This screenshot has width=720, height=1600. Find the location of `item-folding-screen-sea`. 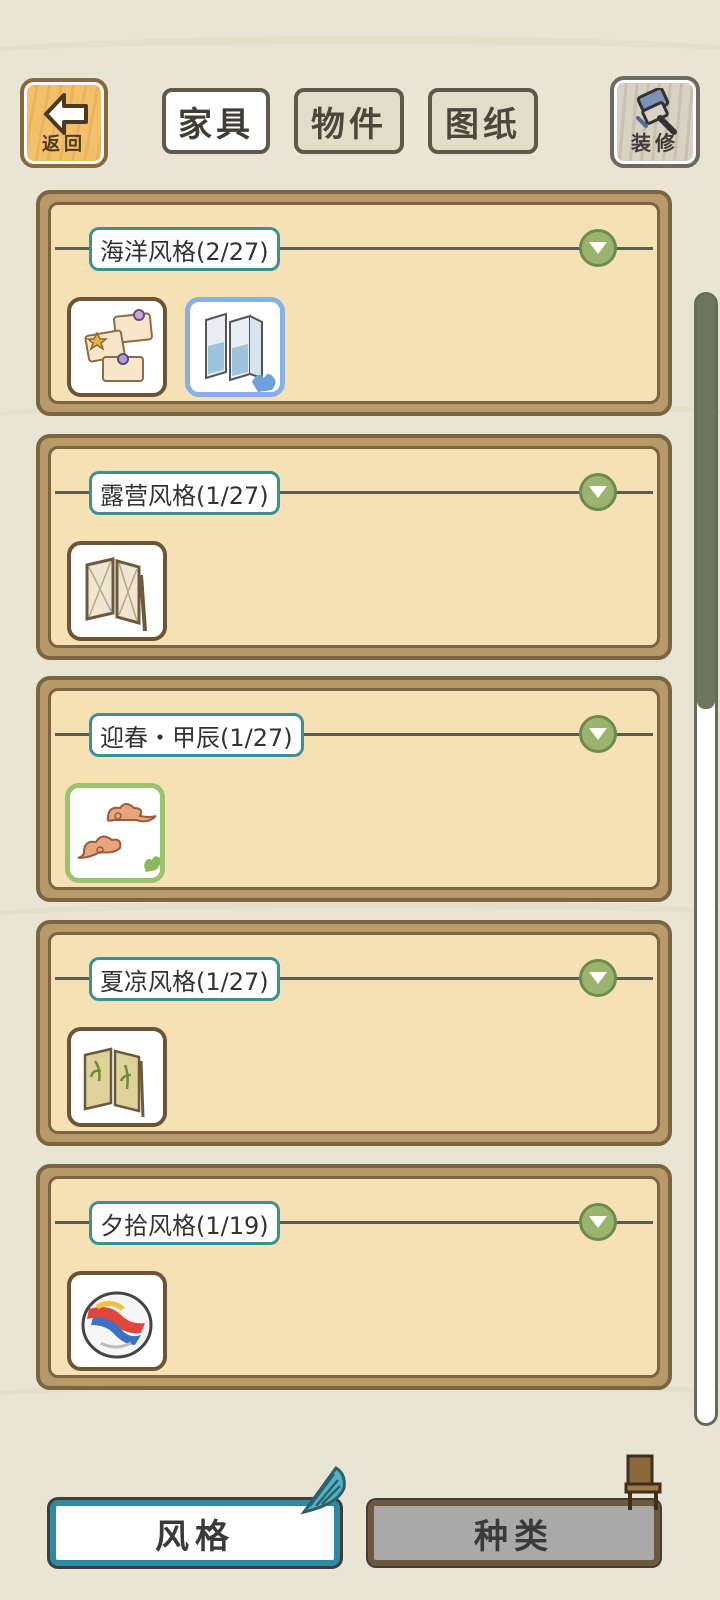

item-folding-screen-sea is located at coordinates (235, 347).